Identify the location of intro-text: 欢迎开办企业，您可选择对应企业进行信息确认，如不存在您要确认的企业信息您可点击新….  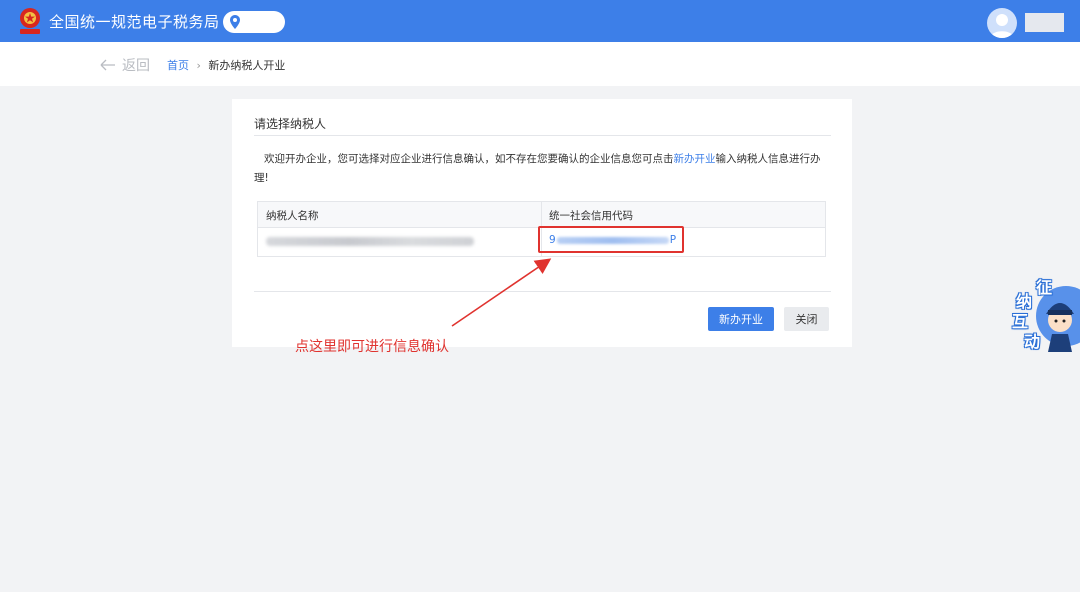
(543, 169).